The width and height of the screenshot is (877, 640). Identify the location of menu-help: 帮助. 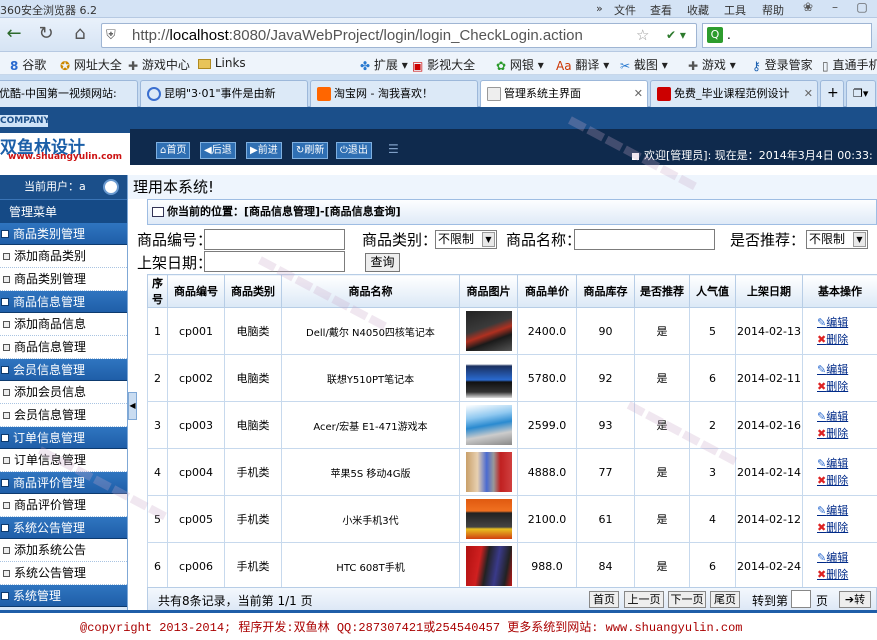
(773, 10).